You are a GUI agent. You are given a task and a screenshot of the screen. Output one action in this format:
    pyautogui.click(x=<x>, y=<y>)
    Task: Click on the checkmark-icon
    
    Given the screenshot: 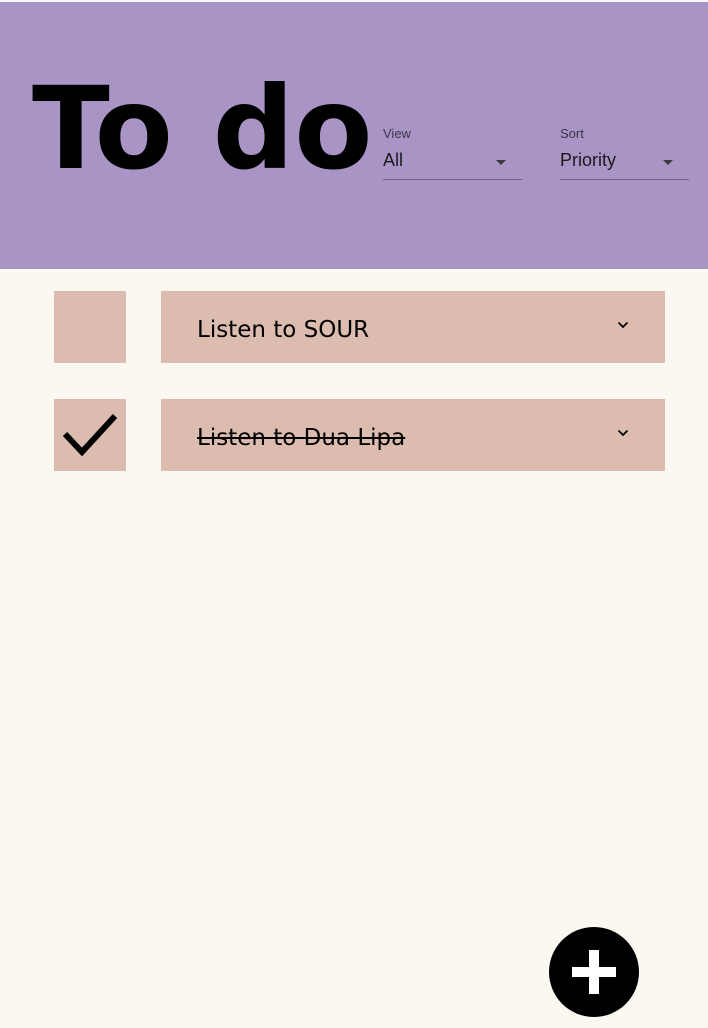 What is the action you would take?
    pyautogui.click(x=90, y=435)
    